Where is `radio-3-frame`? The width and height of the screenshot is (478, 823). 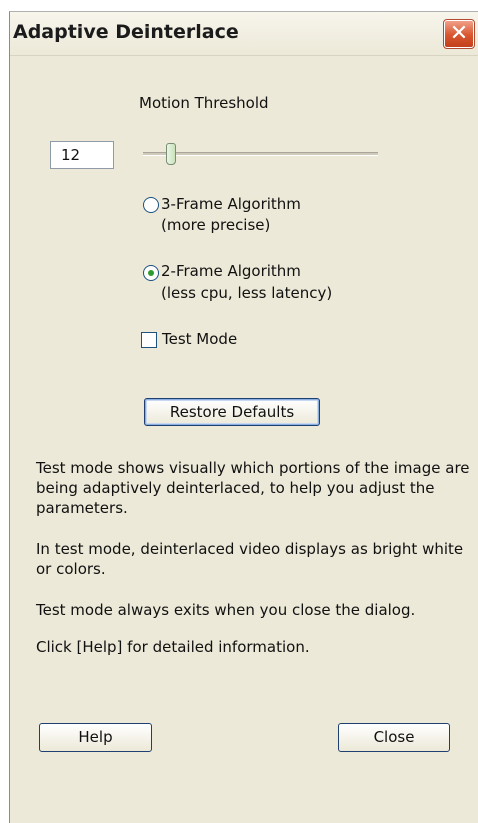
radio-3-frame is located at coordinates (151, 205).